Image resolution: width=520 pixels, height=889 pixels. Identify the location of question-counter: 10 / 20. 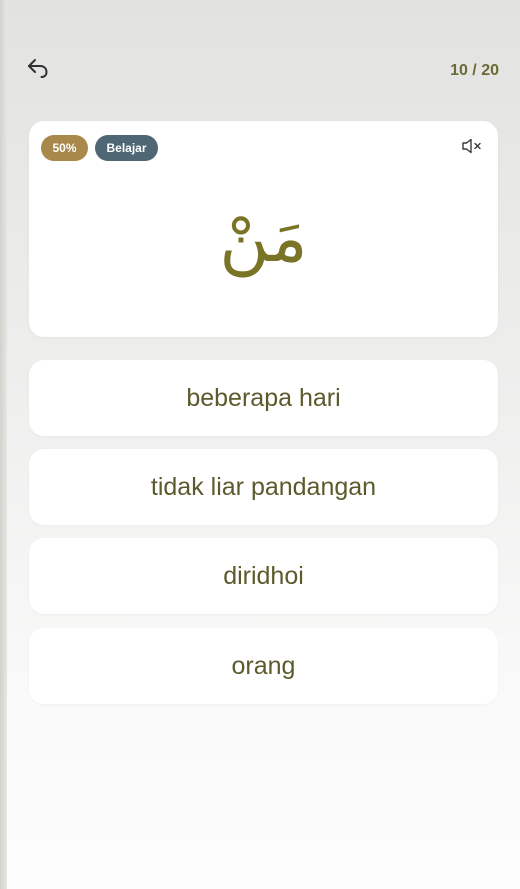
(474, 70).